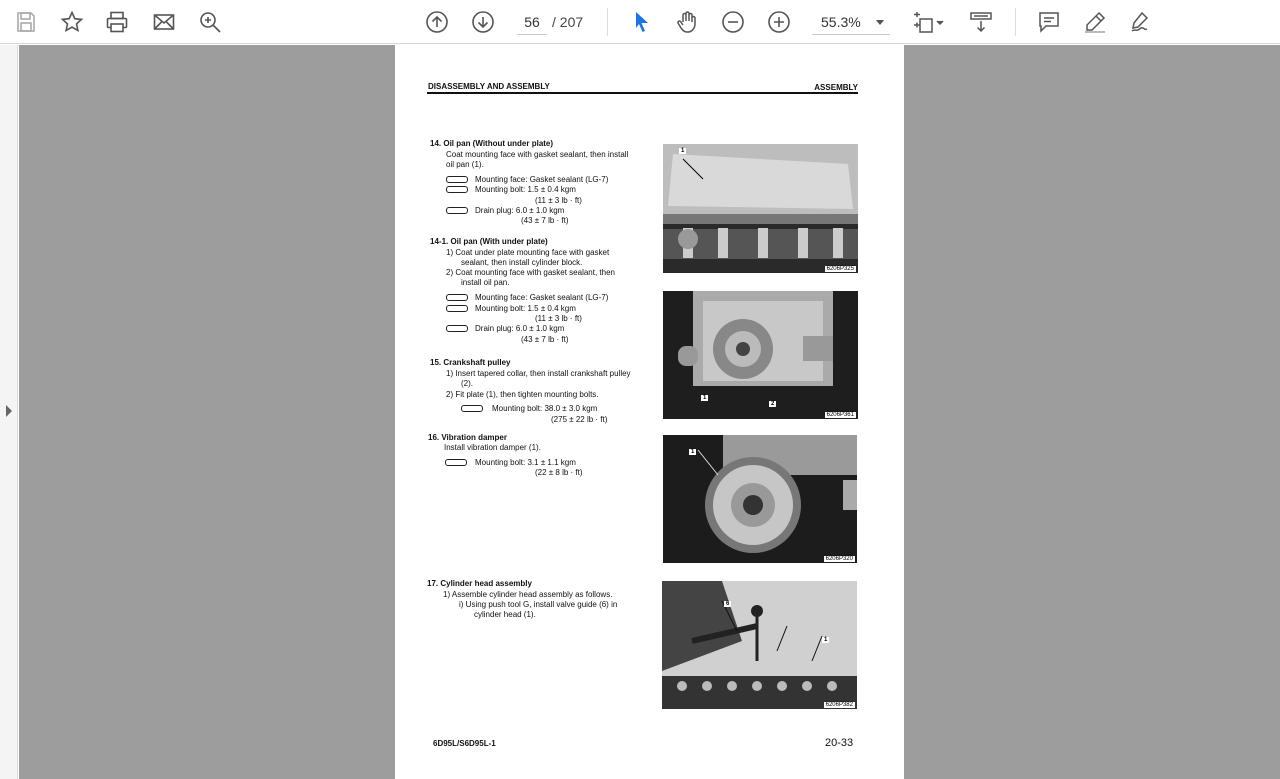 Image resolution: width=1280 pixels, height=779 pixels. Describe the element at coordinates (464, 743) in the screenshot. I see `page-footer-left: 6D95L/S6D95L-1` at that location.